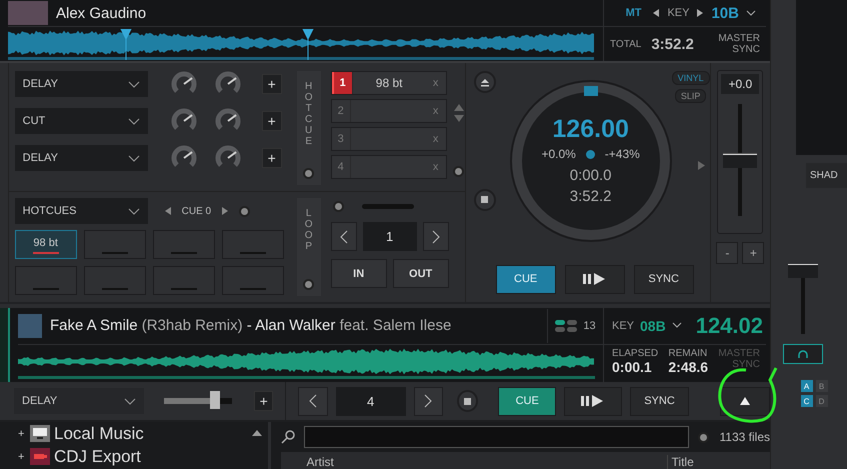  I want to click on stems-icon, so click(566, 326).